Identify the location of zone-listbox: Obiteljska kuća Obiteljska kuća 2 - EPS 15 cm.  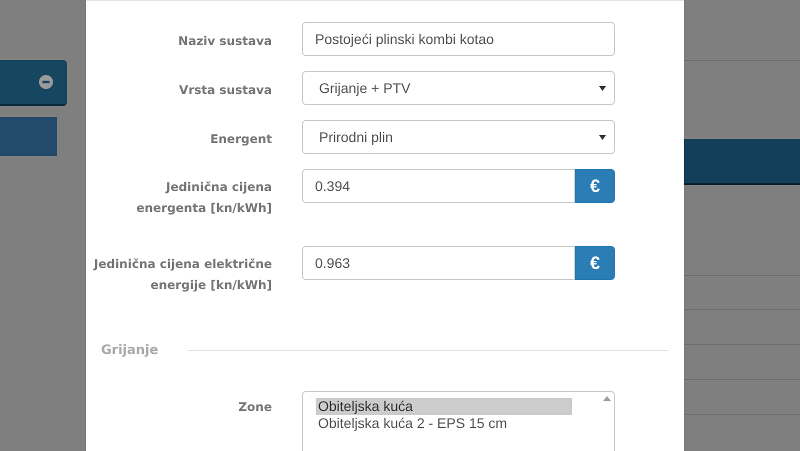
(458, 420).